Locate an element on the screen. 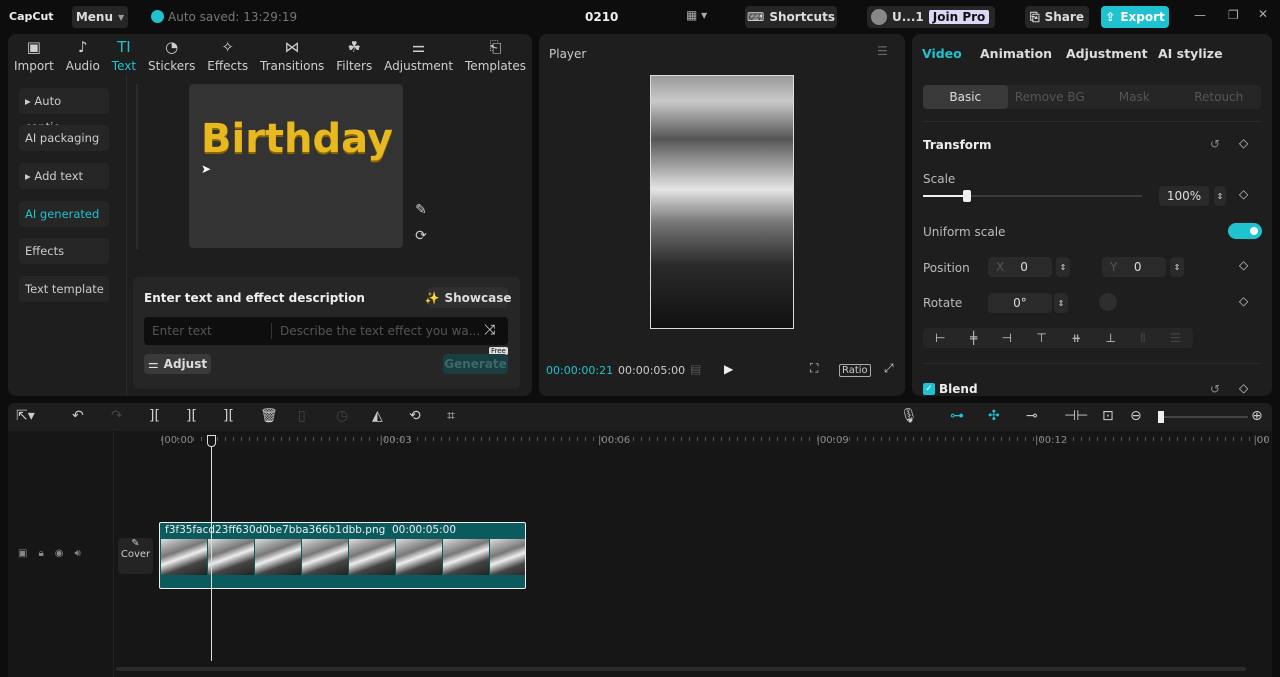 This screenshot has width=1280, height=677. align-bottom-icon: ⊥ is located at coordinates (1111, 338).